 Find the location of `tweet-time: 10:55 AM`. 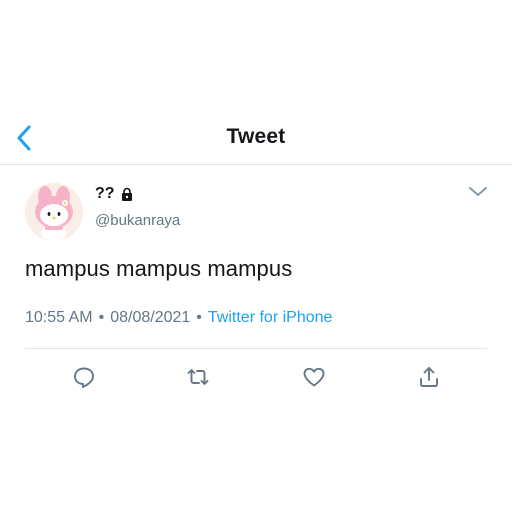

tweet-time: 10:55 AM is located at coordinates (59, 317).